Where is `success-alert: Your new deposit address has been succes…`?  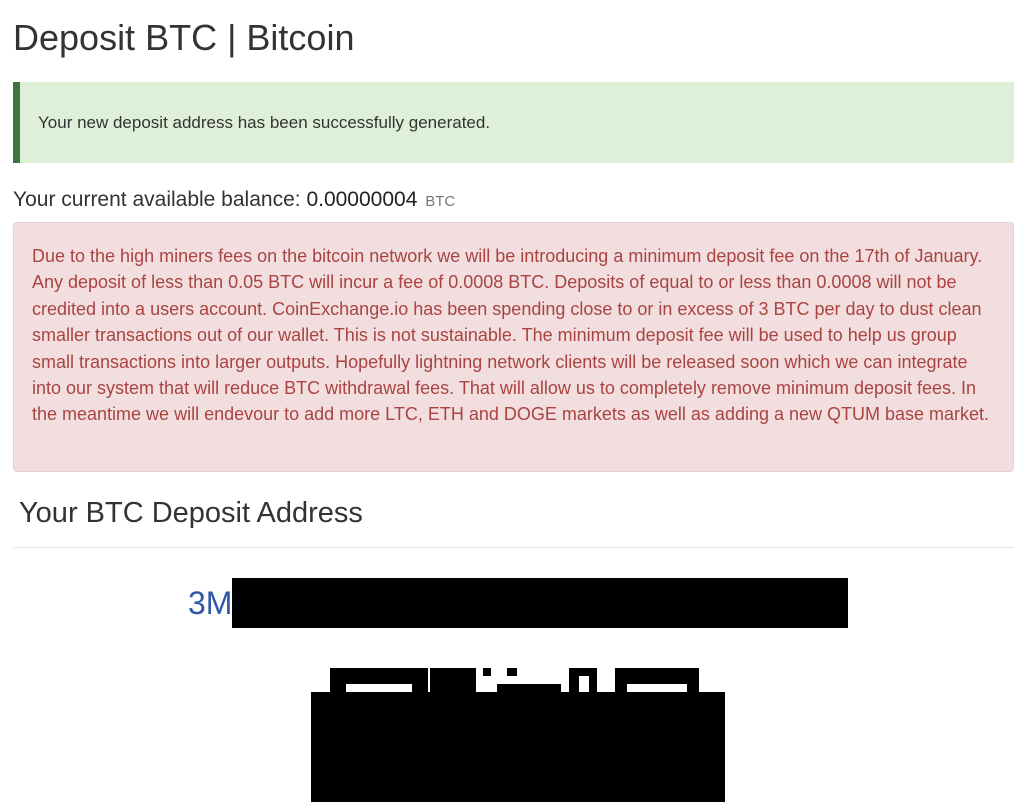
success-alert: Your new deposit address has been succes… is located at coordinates (513, 122).